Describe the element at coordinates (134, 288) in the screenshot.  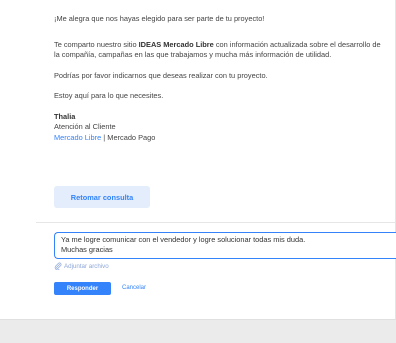
I see `cancelar-button: Cancelar` at that location.